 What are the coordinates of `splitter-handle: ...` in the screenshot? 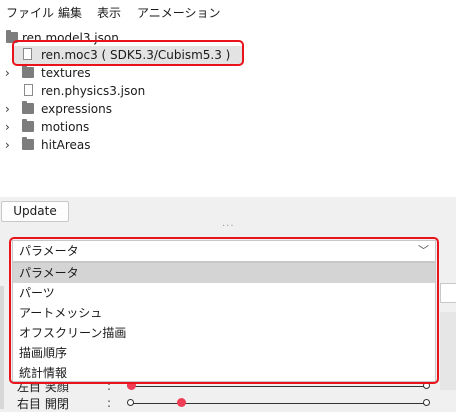 It's located at (228, 223).